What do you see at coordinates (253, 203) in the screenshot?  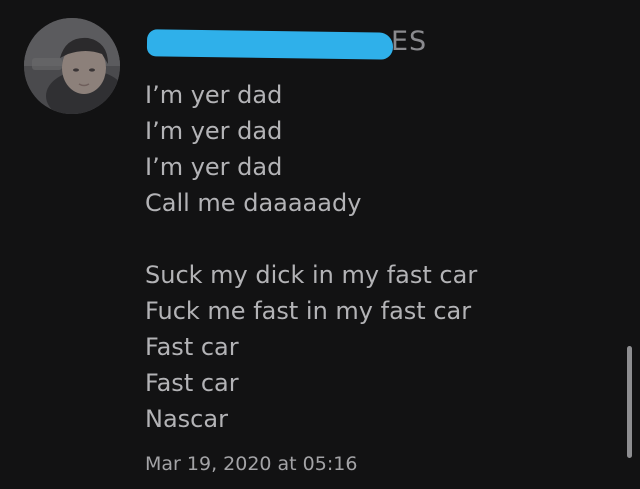 I see `message-line: Call me daaaaady` at bounding box center [253, 203].